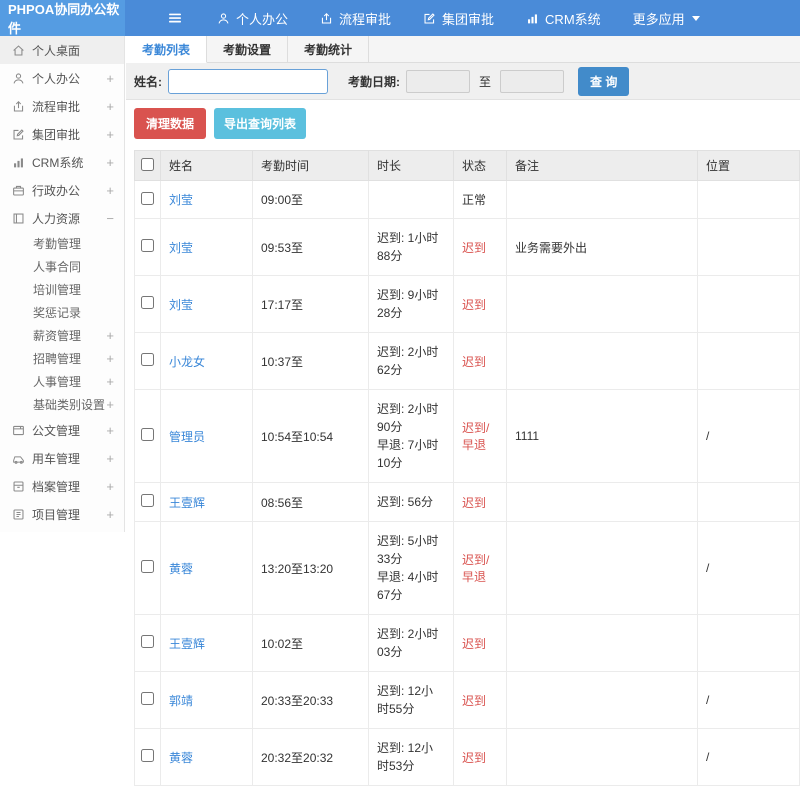 This screenshot has height=786, width=800. What do you see at coordinates (187, 362) in the screenshot?
I see `employee-name-link: 小龙女` at bounding box center [187, 362].